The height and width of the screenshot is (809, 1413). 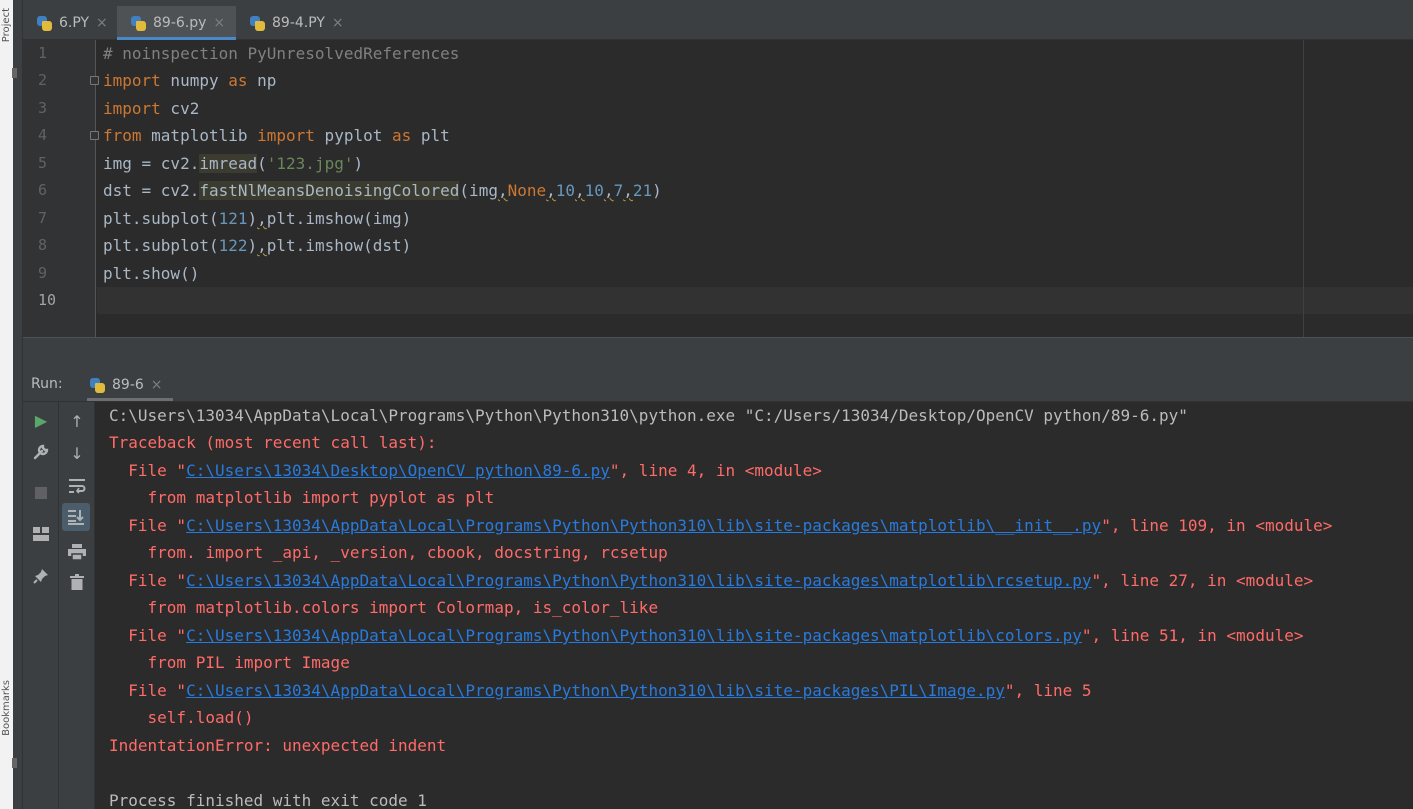 What do you see at coordinates (151, 108) in the screenshot?
I see `code-line-3: import cv2` at bounding box center [151, 108].